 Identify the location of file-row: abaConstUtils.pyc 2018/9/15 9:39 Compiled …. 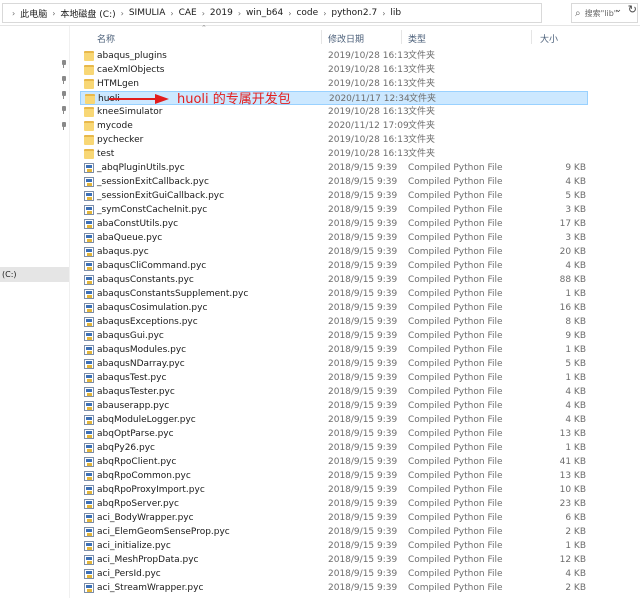
(334, 224).